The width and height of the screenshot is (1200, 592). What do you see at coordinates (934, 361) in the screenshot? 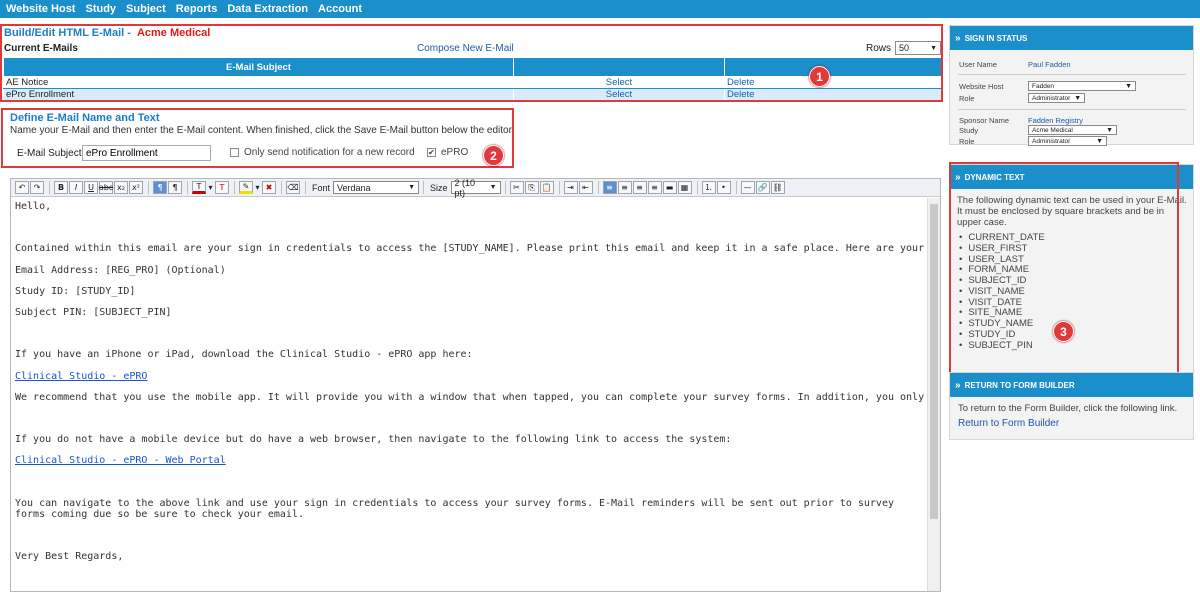
I see `scrollbar-thumb` at bounding box center [934, 361].